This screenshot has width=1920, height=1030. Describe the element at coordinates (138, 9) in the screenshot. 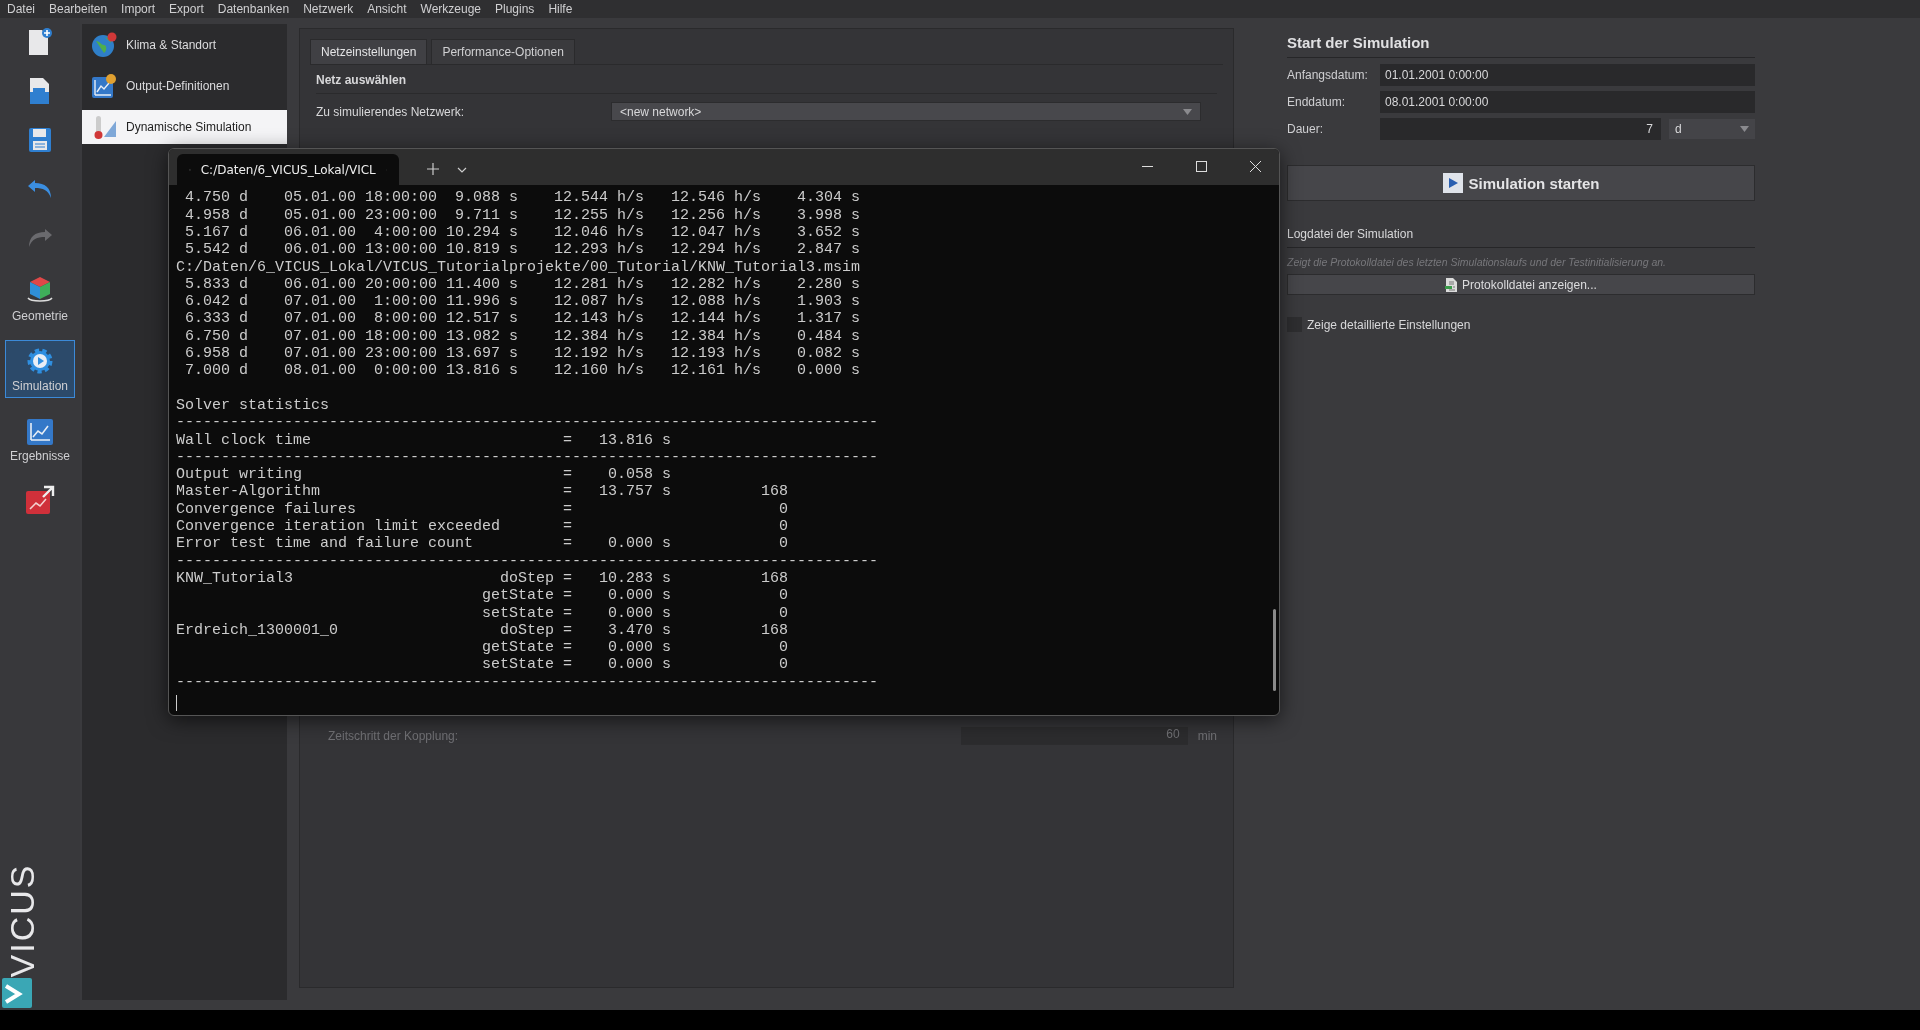

I see `menu-item: Import` at that location.